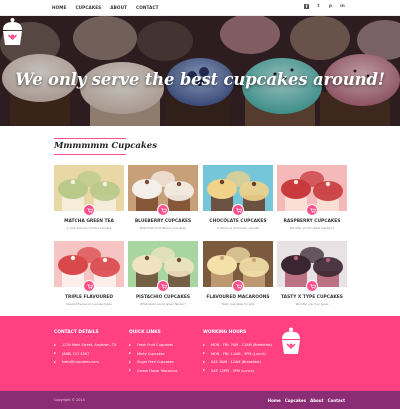 This screenshot has width=400, height=409. What do you see at coordinates (238, 297) in the screenshot?
I see `product-name: FLAVOURED MACAROONS` at bounding box center [238, 297].